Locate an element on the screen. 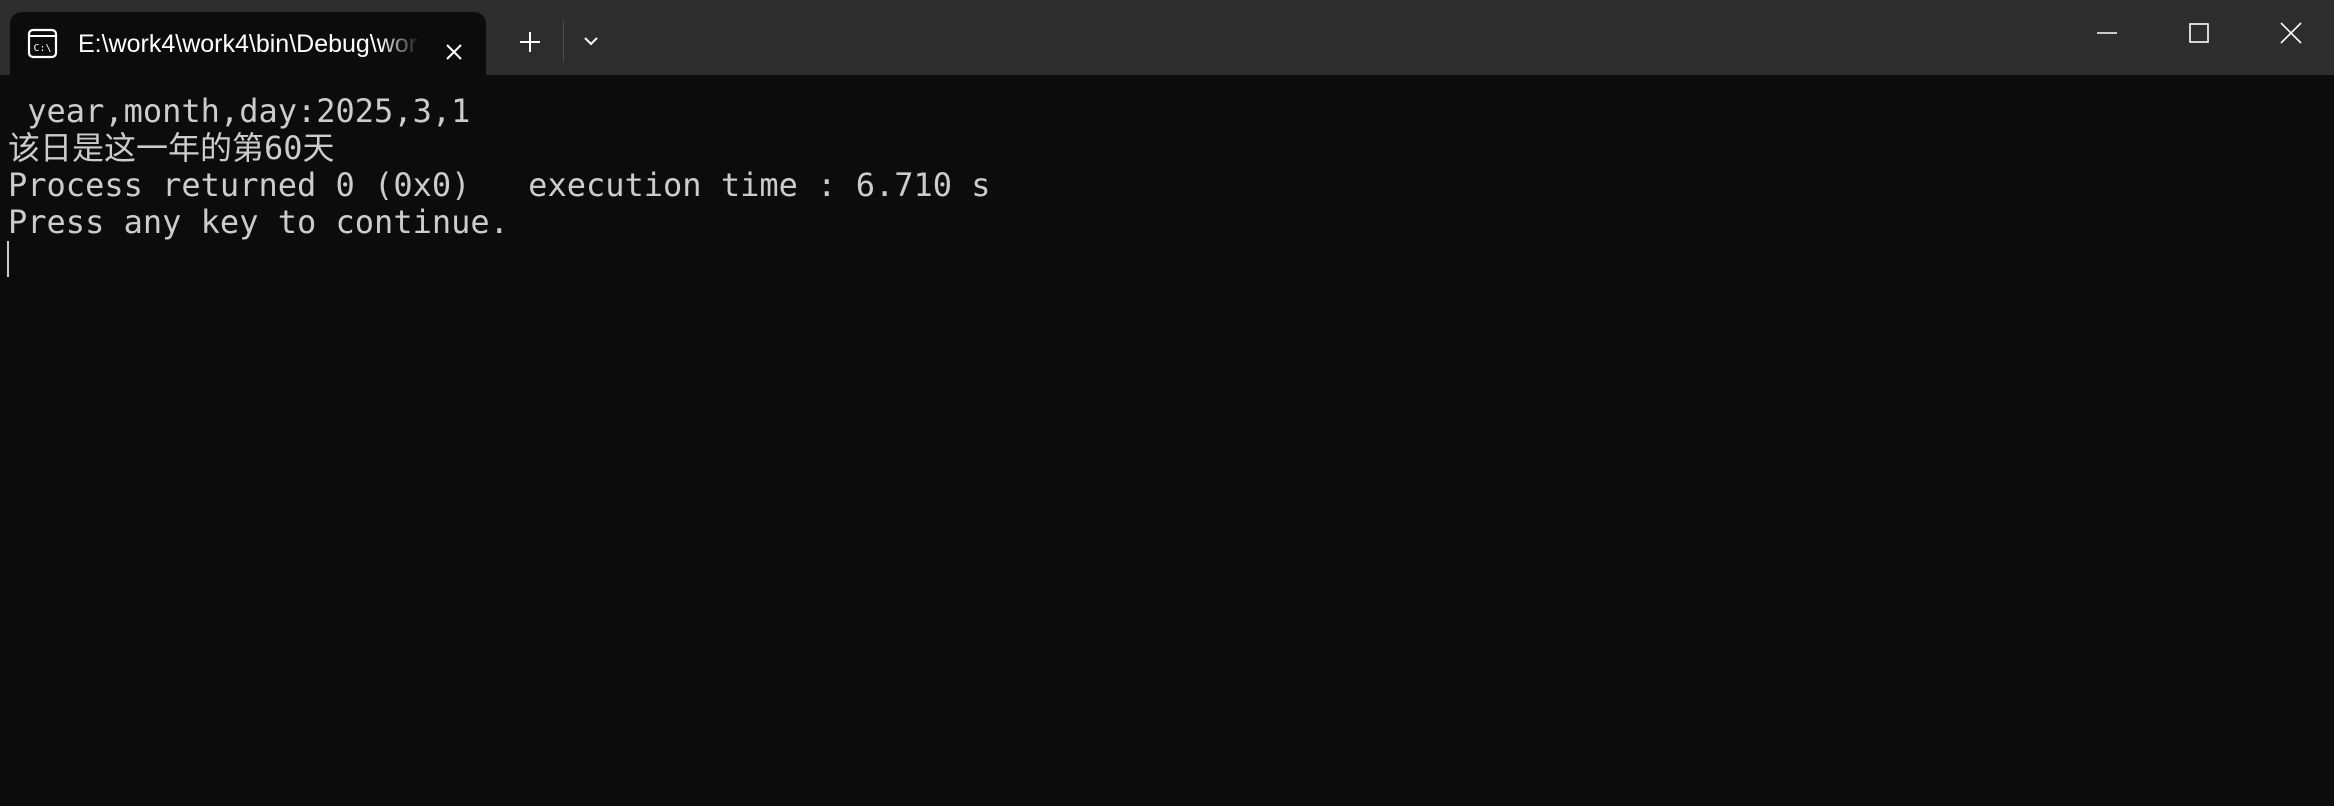  minimize-button is located at coordinates (2107, 33).